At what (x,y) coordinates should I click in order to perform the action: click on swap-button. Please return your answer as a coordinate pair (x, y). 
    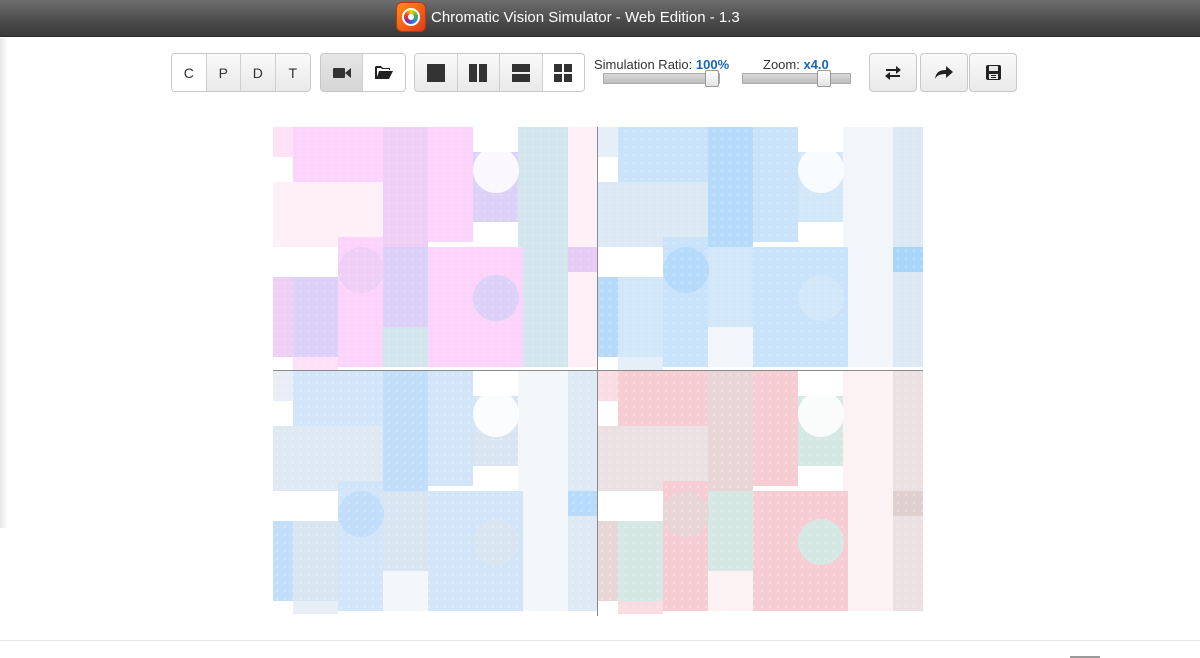
    Looking at the image, I should click on (893, 72).